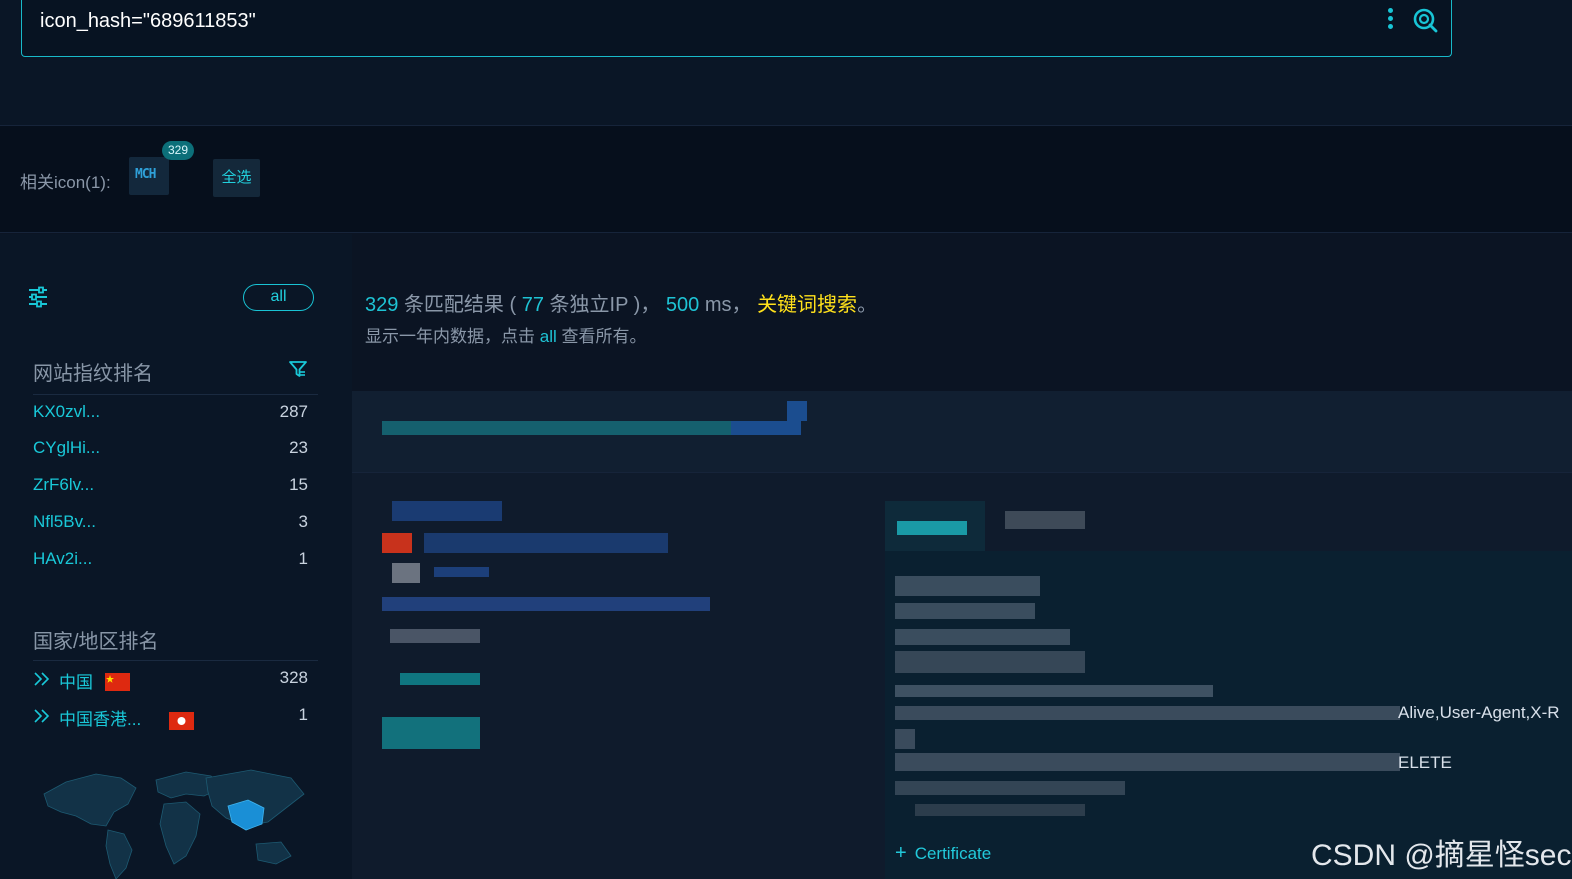 The height and width of the screenshot is (879, 1572). I want to click on certificate-label: Certificate, so click(953, 853).